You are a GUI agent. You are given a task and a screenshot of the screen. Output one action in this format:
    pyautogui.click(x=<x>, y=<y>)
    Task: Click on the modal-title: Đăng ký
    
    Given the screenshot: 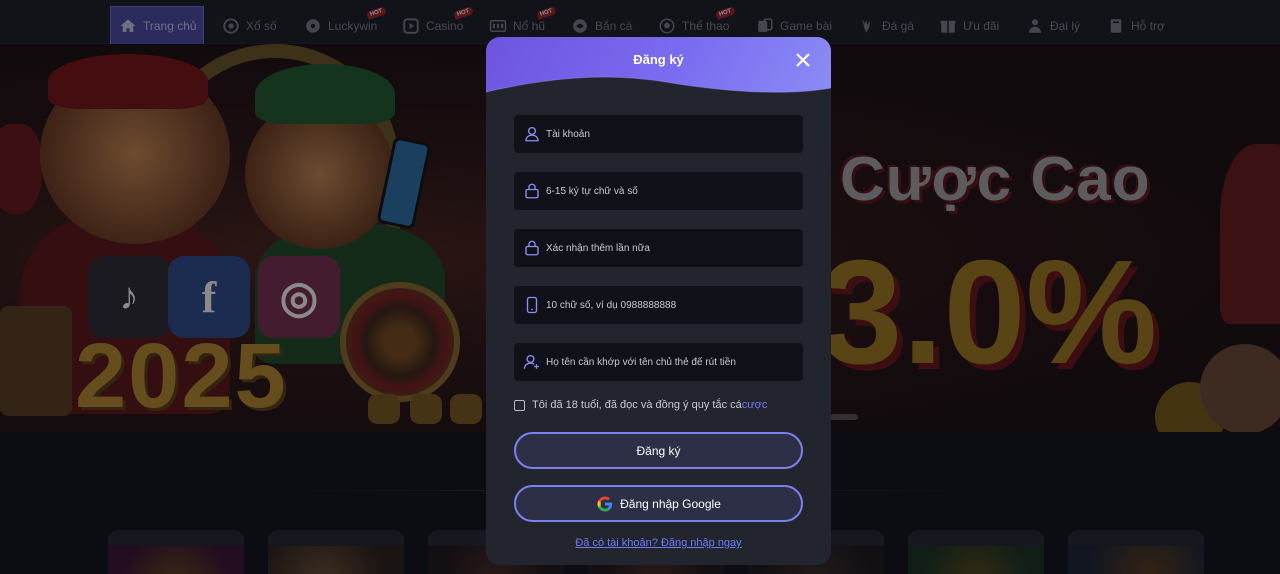 What is the action you would take?
    pyautogui.click(x=658, y=59)
    